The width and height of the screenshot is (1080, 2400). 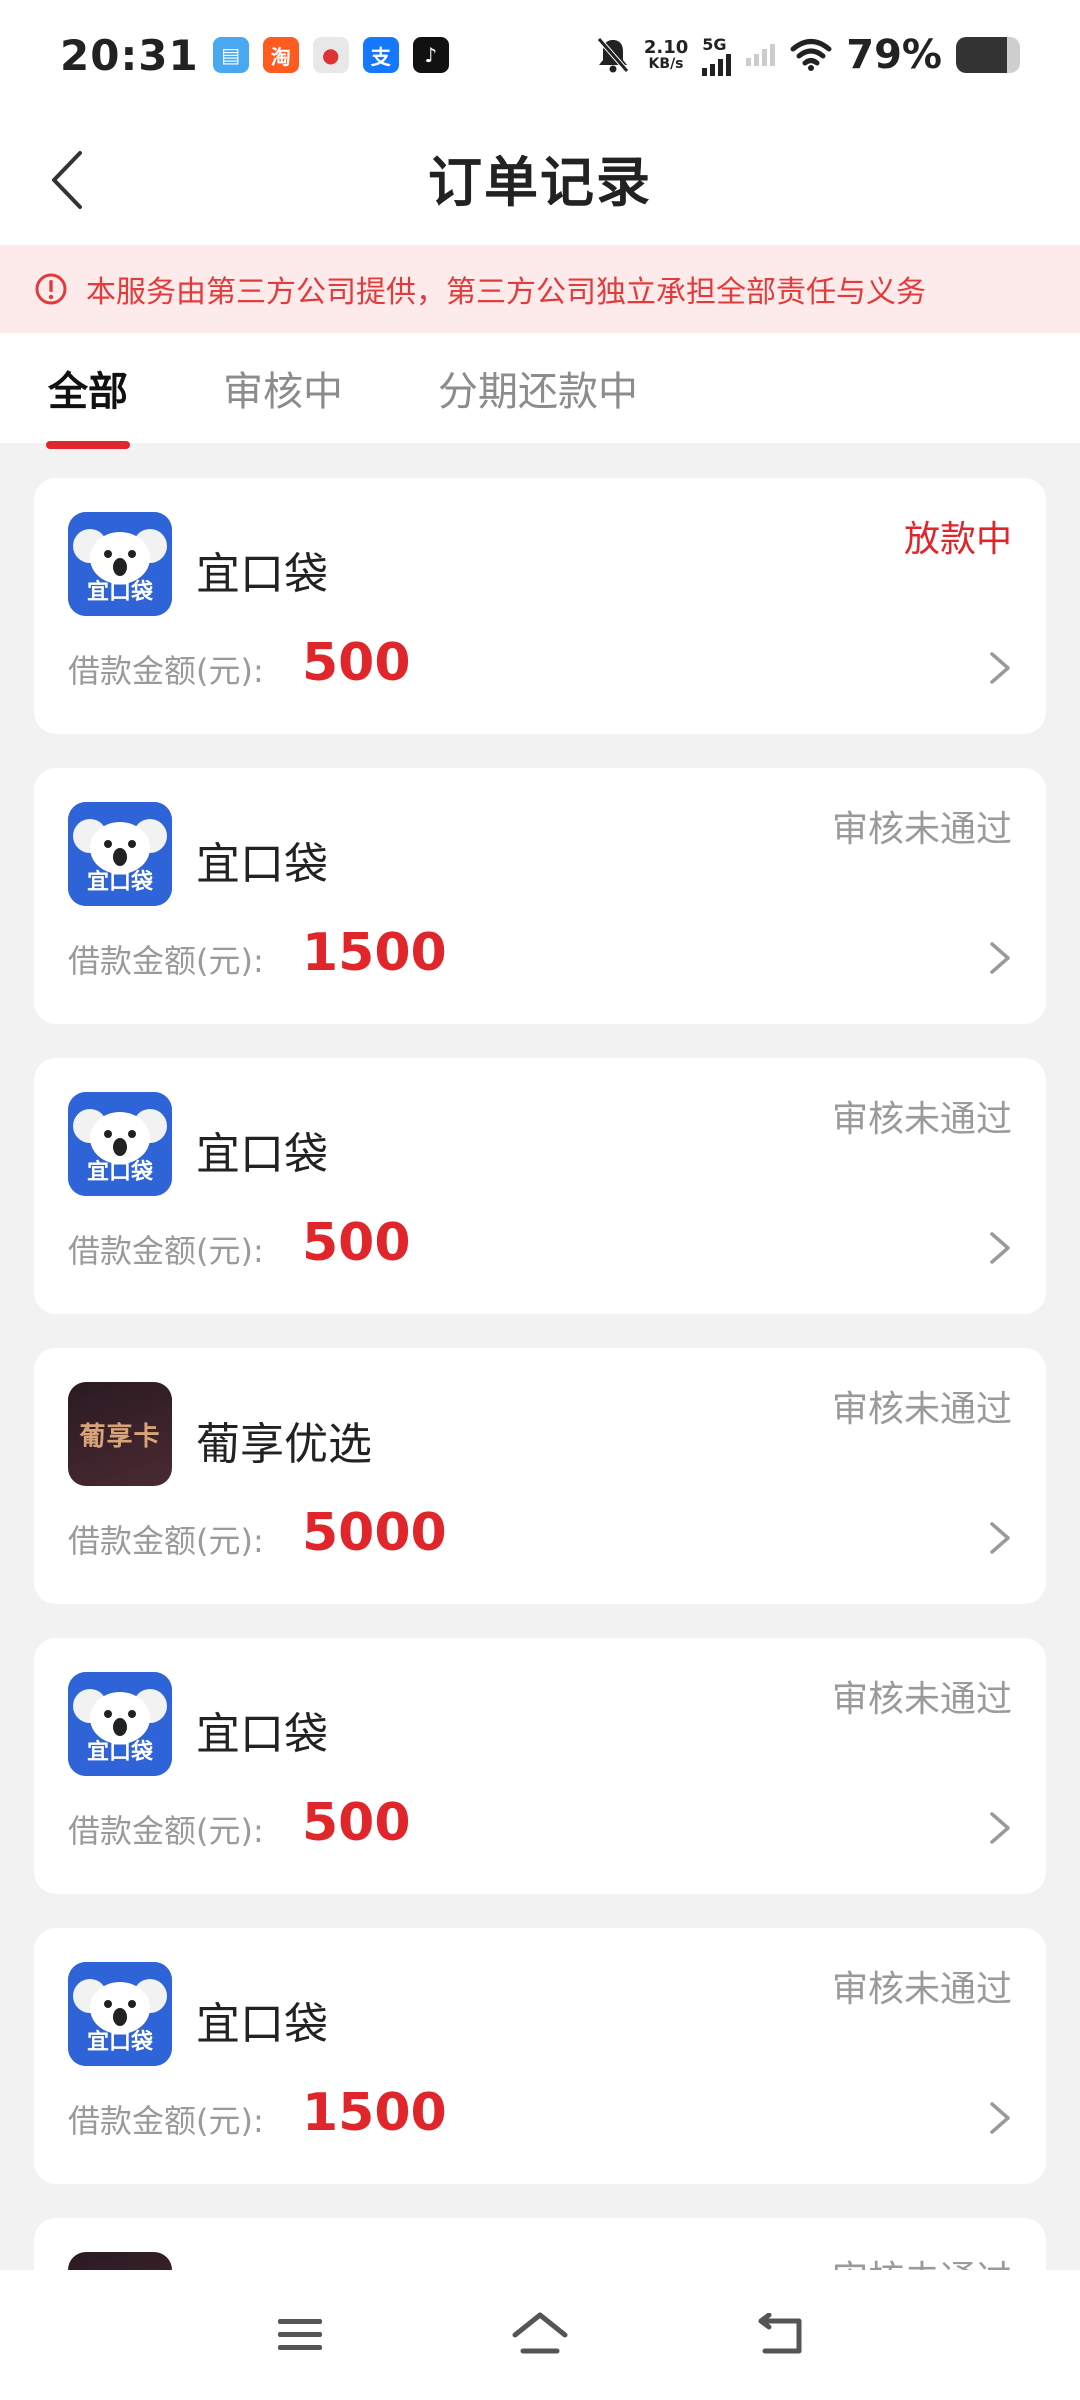 I want to click on card-logo-icon: 葡享卡, so click(x=120, y=1434).